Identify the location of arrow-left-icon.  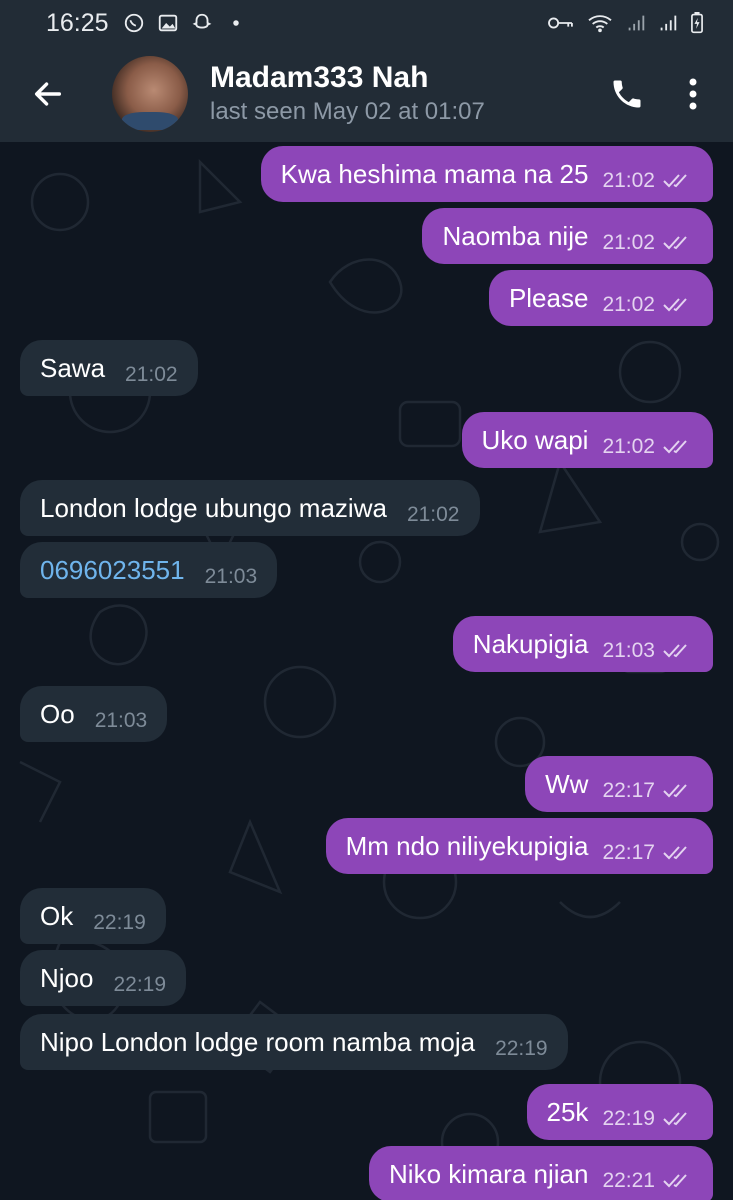
(48, 94).